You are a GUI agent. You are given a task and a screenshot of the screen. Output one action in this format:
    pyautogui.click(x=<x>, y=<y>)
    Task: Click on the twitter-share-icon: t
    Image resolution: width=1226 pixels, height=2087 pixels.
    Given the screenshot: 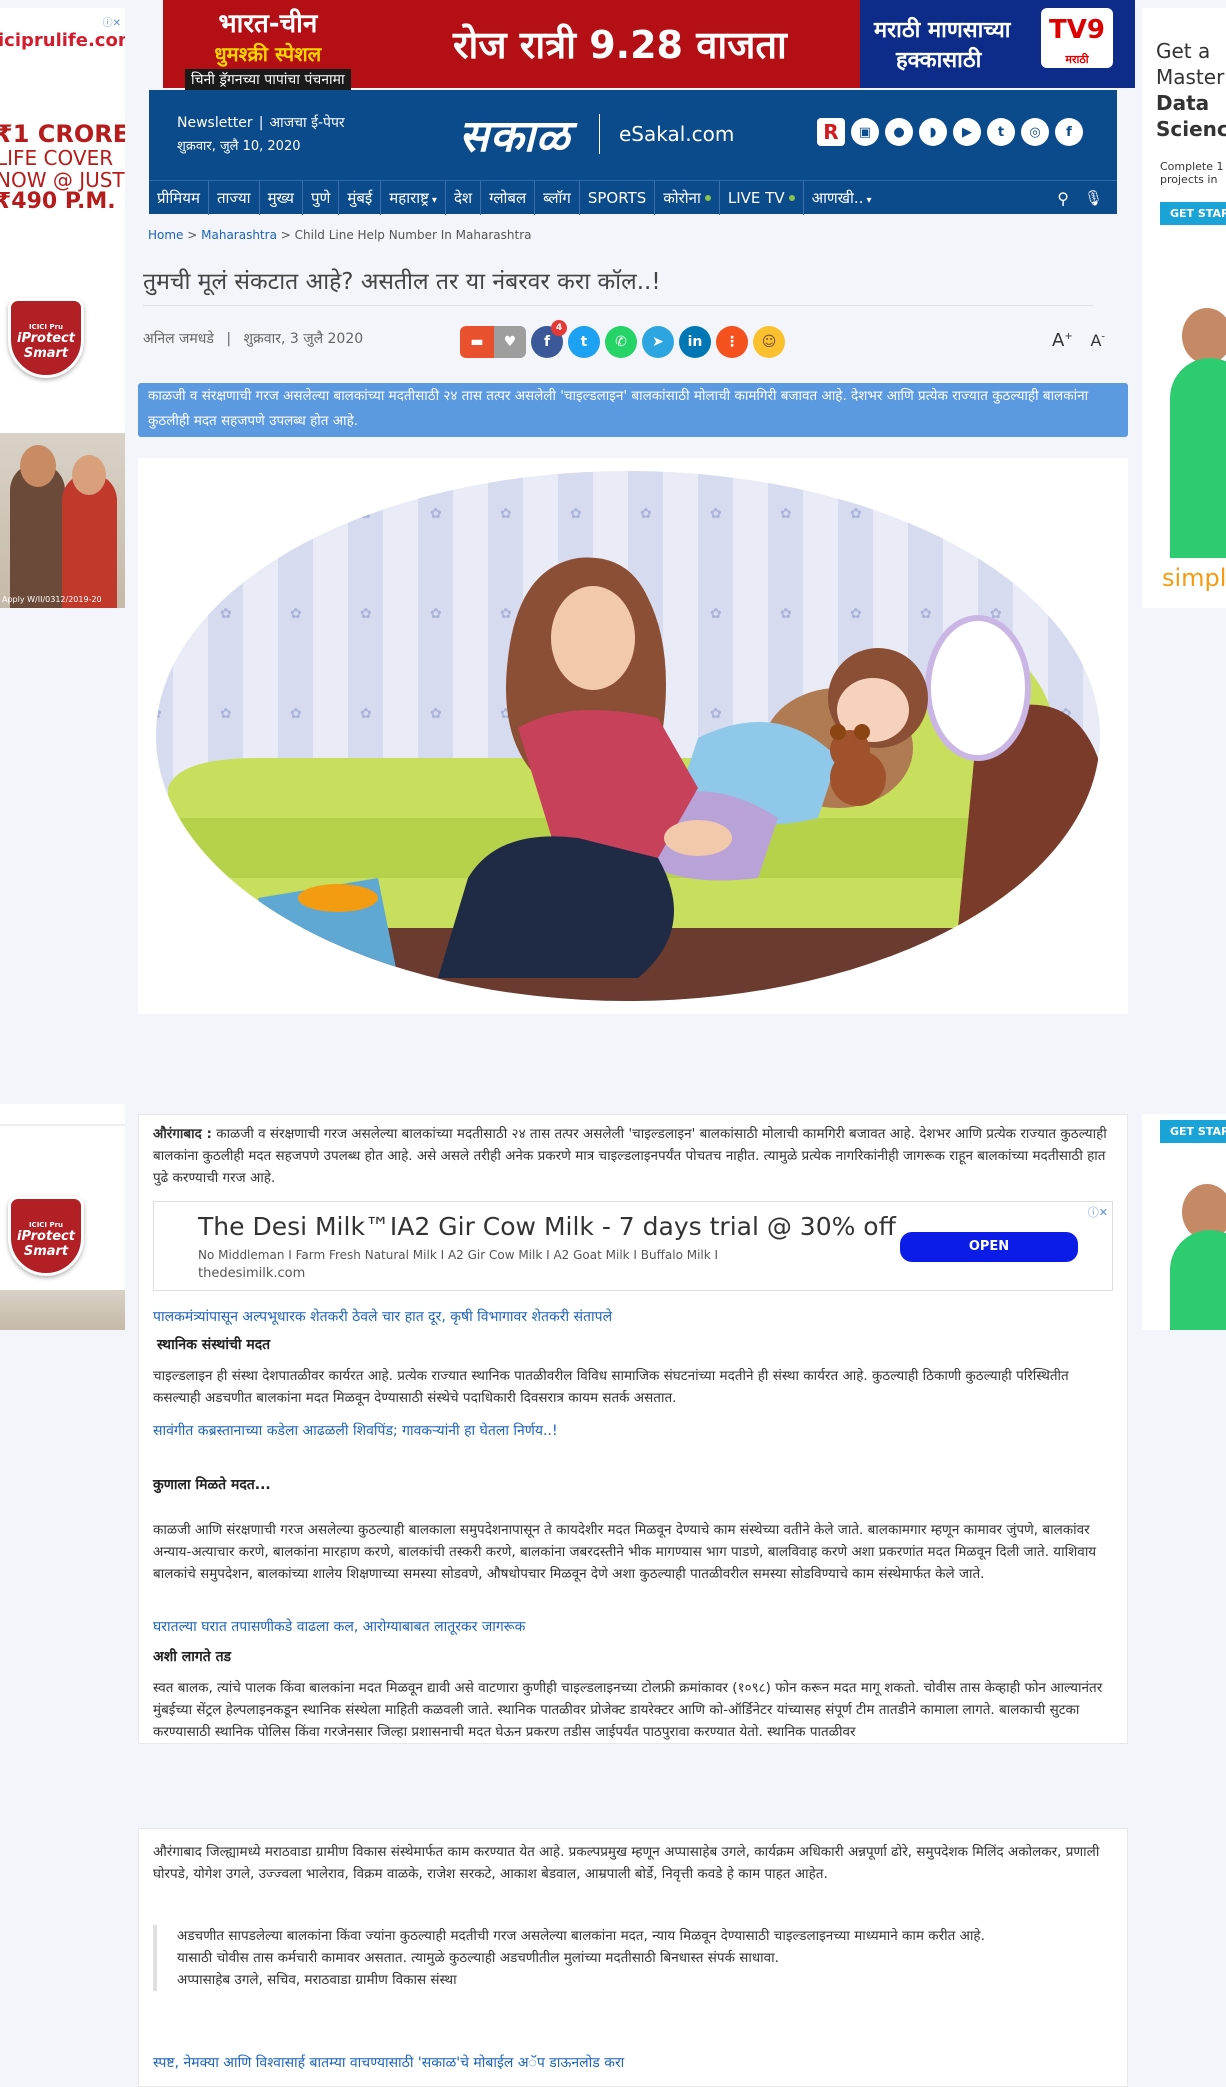 What is the action you would take?
    pyautogui.click(x=584, y=342)
    